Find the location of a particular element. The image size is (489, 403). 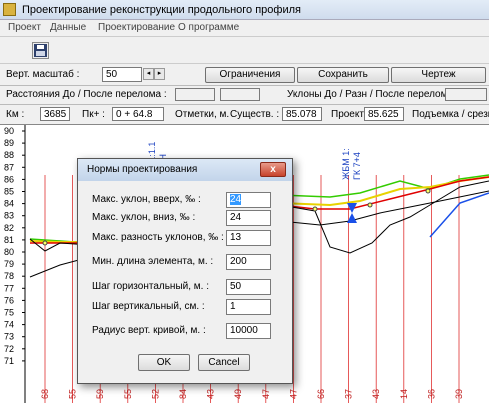

dialog-field-label: Радиус верт. кривой, м. : is located at coordinates (149, 330).